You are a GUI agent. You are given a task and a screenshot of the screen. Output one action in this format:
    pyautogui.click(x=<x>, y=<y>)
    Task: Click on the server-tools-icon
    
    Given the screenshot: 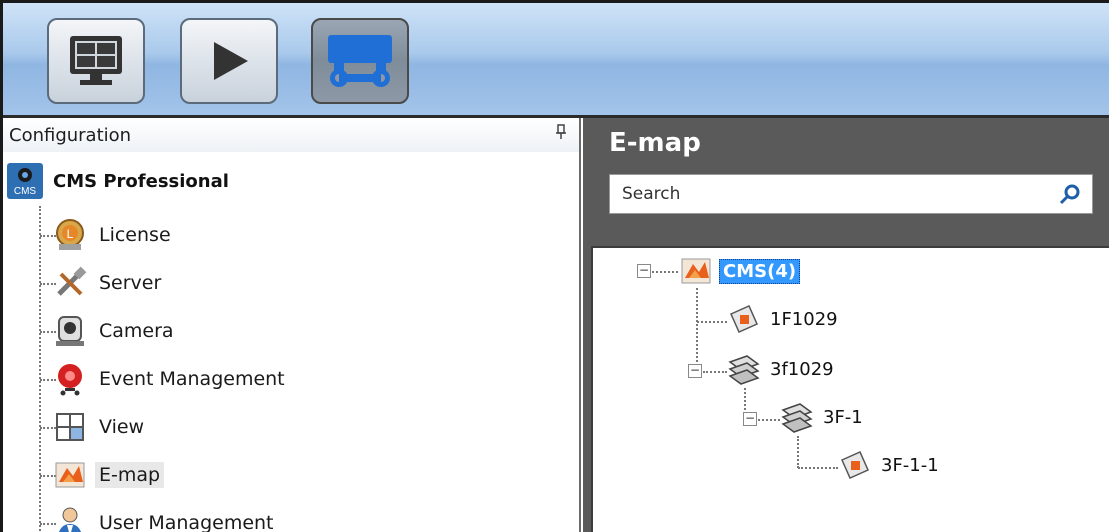 What is the action you would take?
    pyautogui.click(x=72, y=281)
    